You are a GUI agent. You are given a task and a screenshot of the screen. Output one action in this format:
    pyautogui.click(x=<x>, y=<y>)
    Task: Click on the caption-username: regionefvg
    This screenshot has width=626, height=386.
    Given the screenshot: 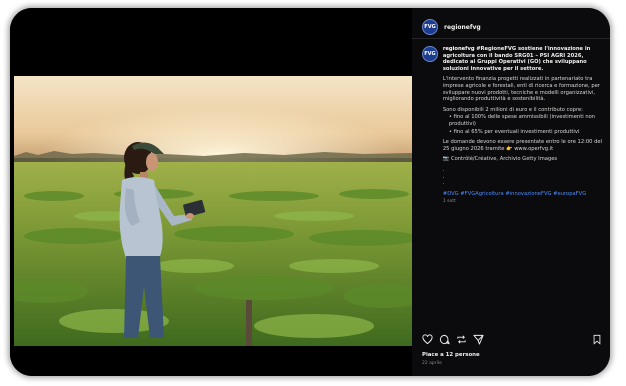 What is the action you would take?
    pyautogui.click(x=459, y=49)
    